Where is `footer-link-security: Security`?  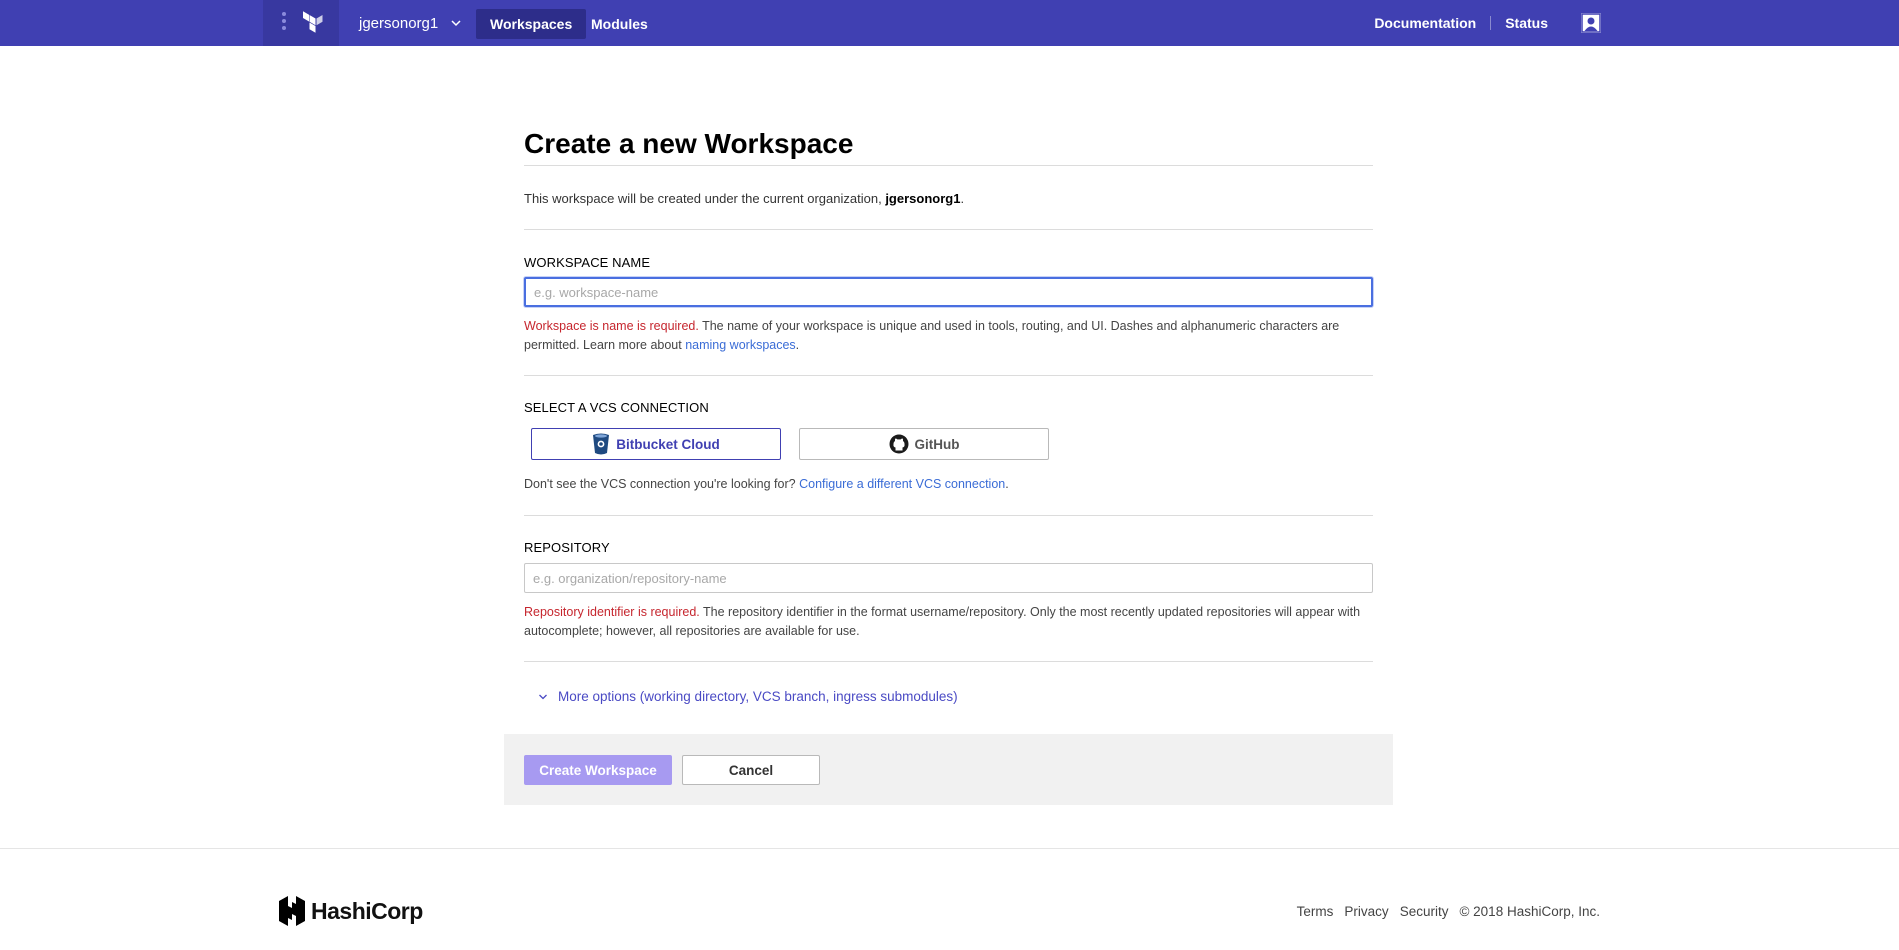
footer-link-security: Security is located at coordinates (1424, 911).